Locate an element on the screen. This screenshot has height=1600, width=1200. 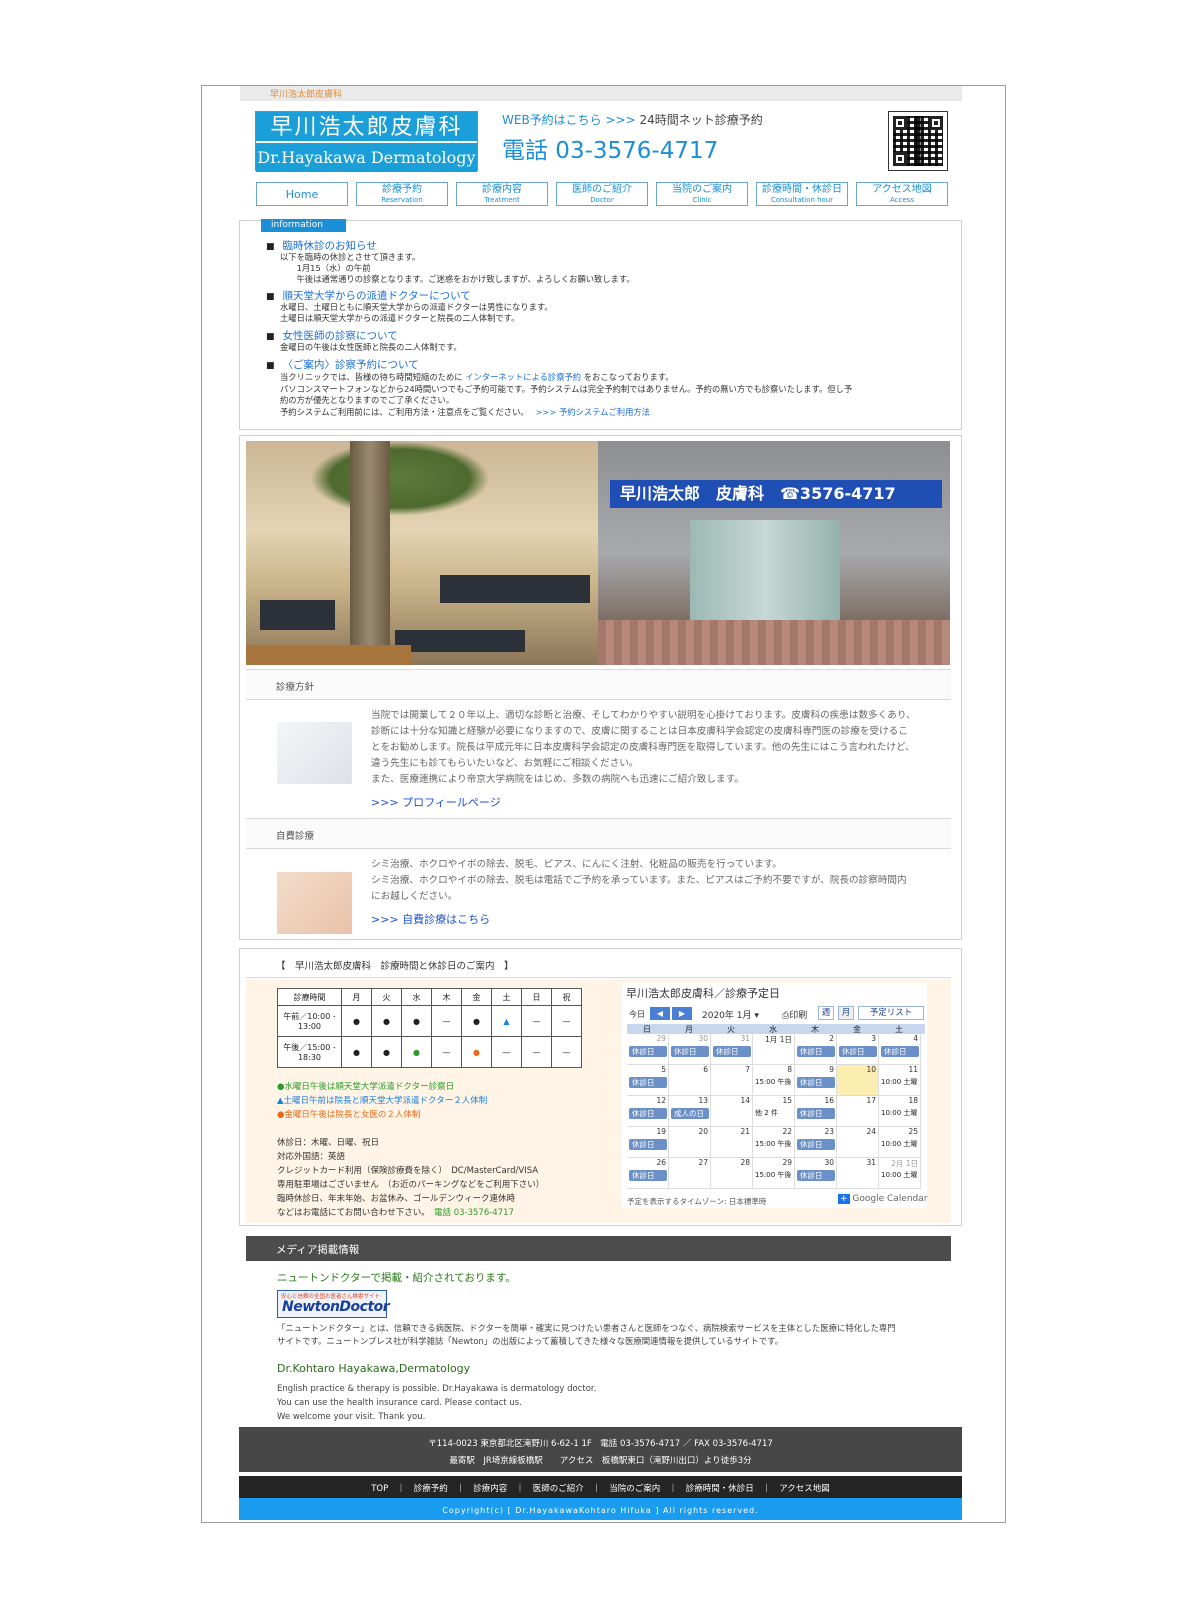
hours-header-cell: 火 is located at coordinates (386, 997).